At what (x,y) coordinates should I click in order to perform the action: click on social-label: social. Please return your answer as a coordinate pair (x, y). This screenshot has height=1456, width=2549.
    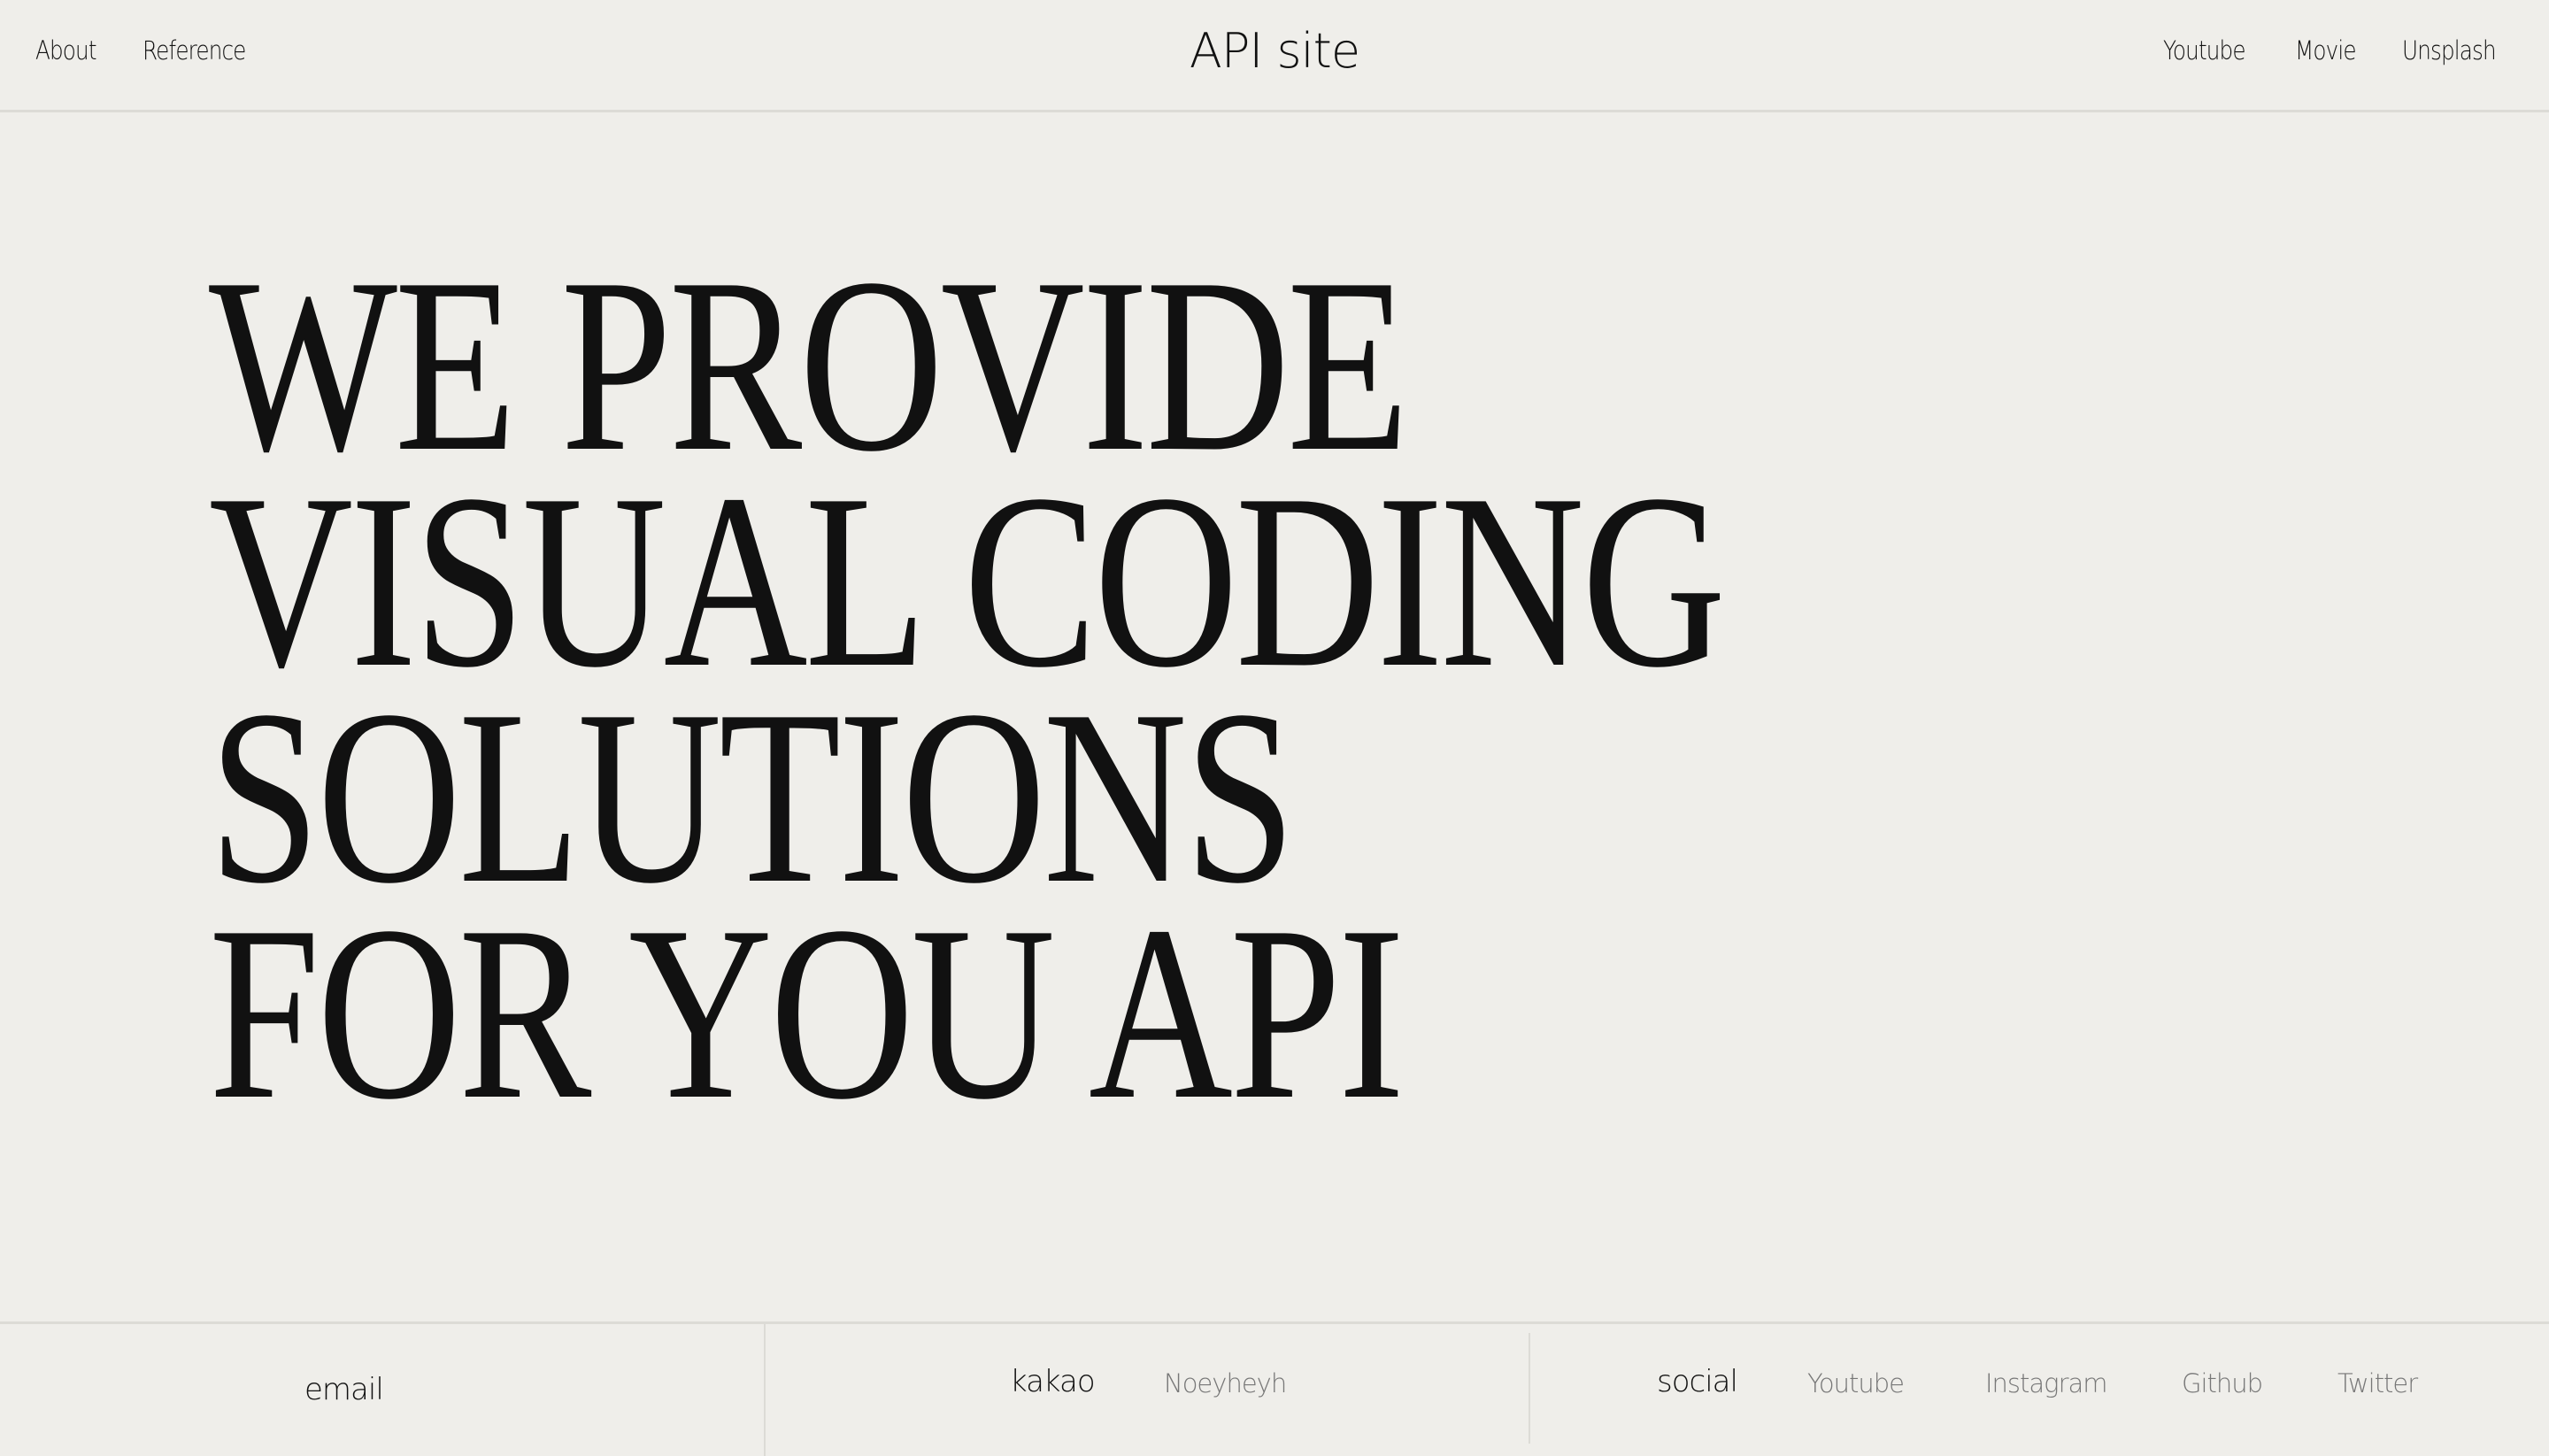
    Looking at the image, I should click on (1698, 1381).